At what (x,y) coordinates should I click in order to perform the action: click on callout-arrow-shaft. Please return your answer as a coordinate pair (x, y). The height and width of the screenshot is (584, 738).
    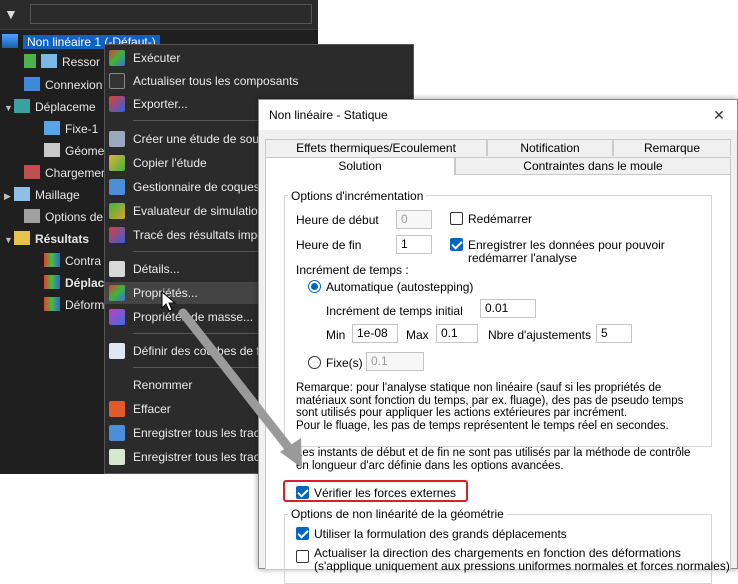
    Looking at the image, I should click on (237, 382).